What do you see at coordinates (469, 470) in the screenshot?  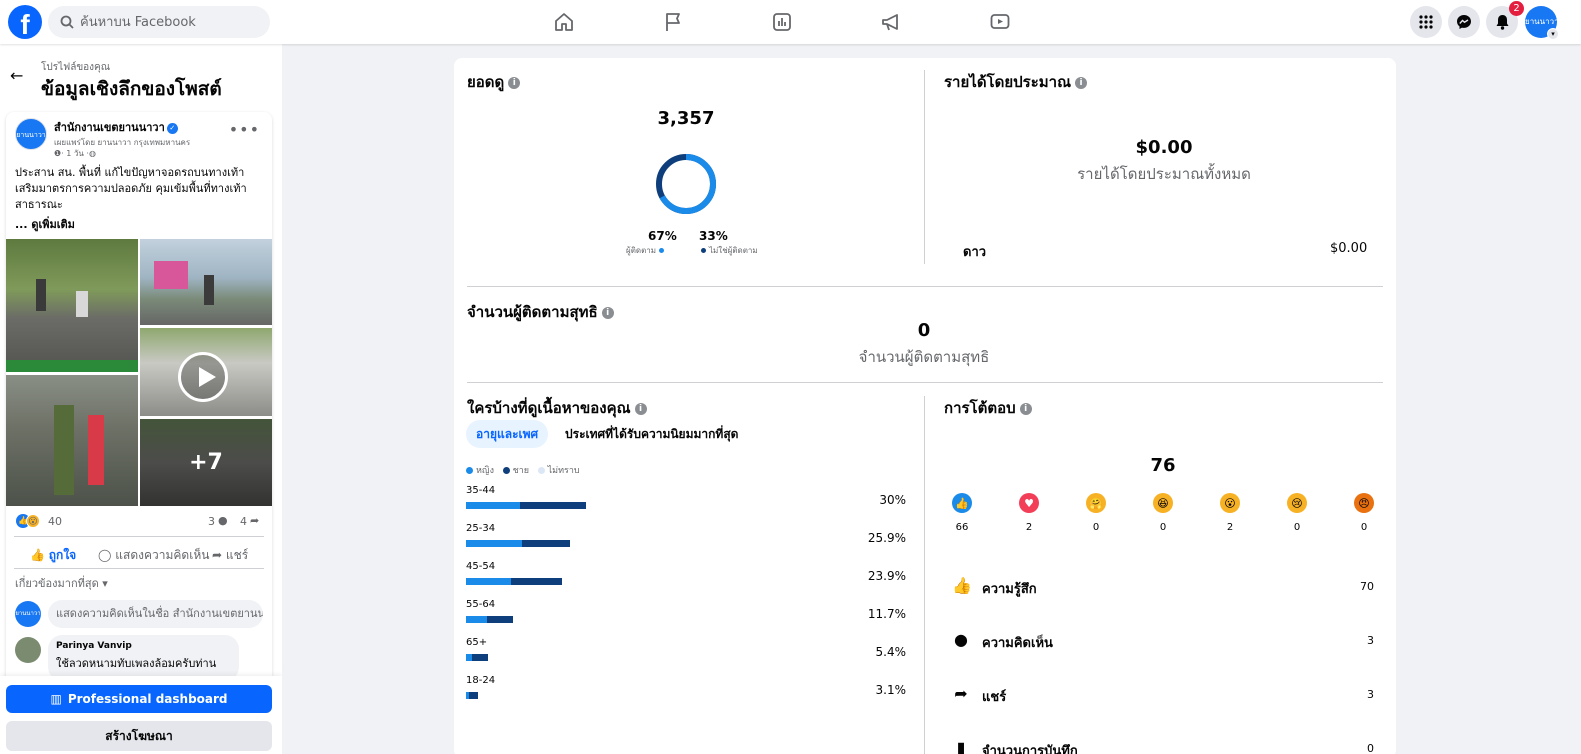 I see `women-dot` at bounding box center [469, 470].